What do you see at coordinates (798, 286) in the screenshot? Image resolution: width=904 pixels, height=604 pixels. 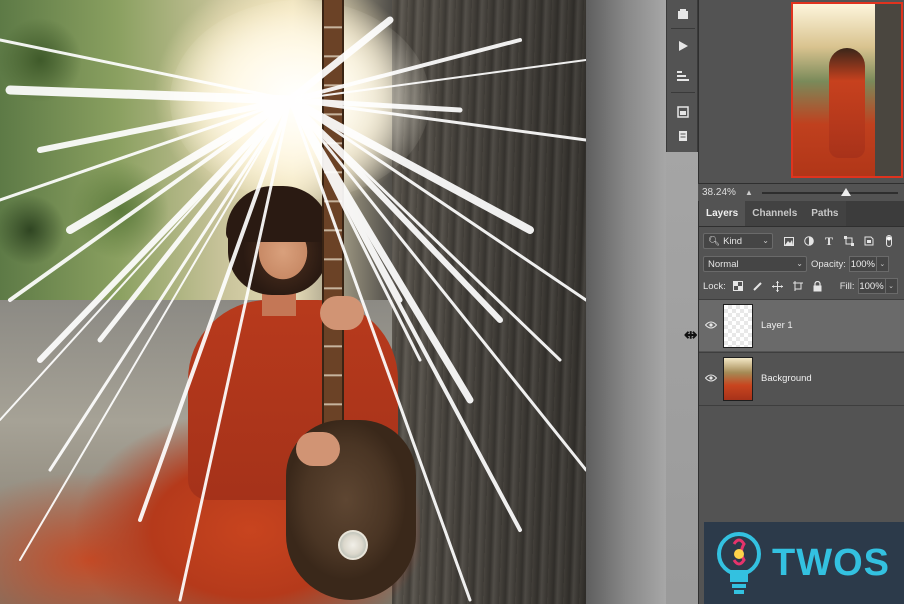 I see `lock-artboard-icon` at bounding box center [798, 286].